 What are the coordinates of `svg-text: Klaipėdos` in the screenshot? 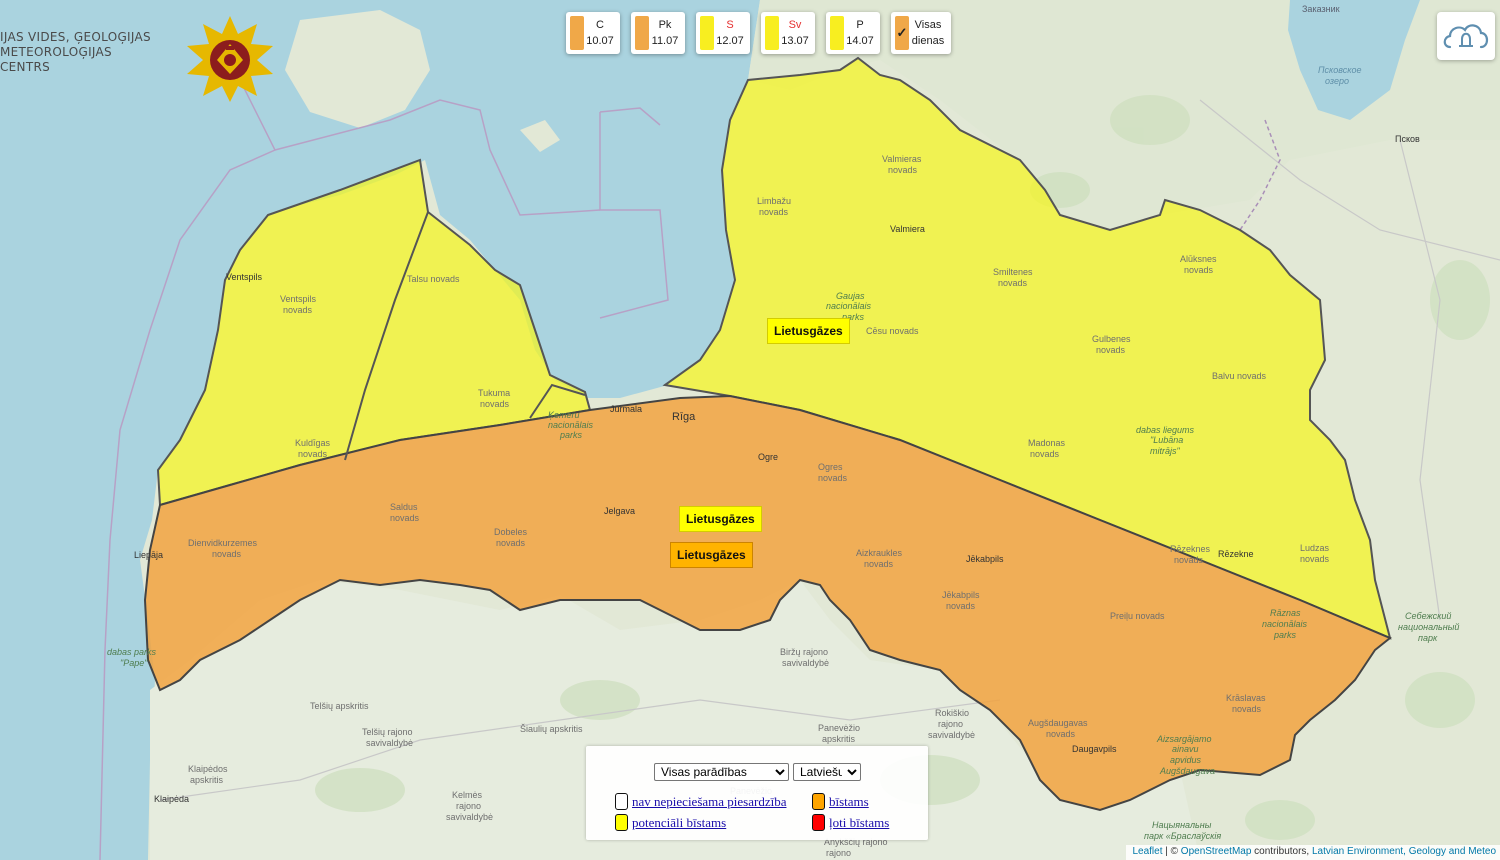 It's located at (208, 769).